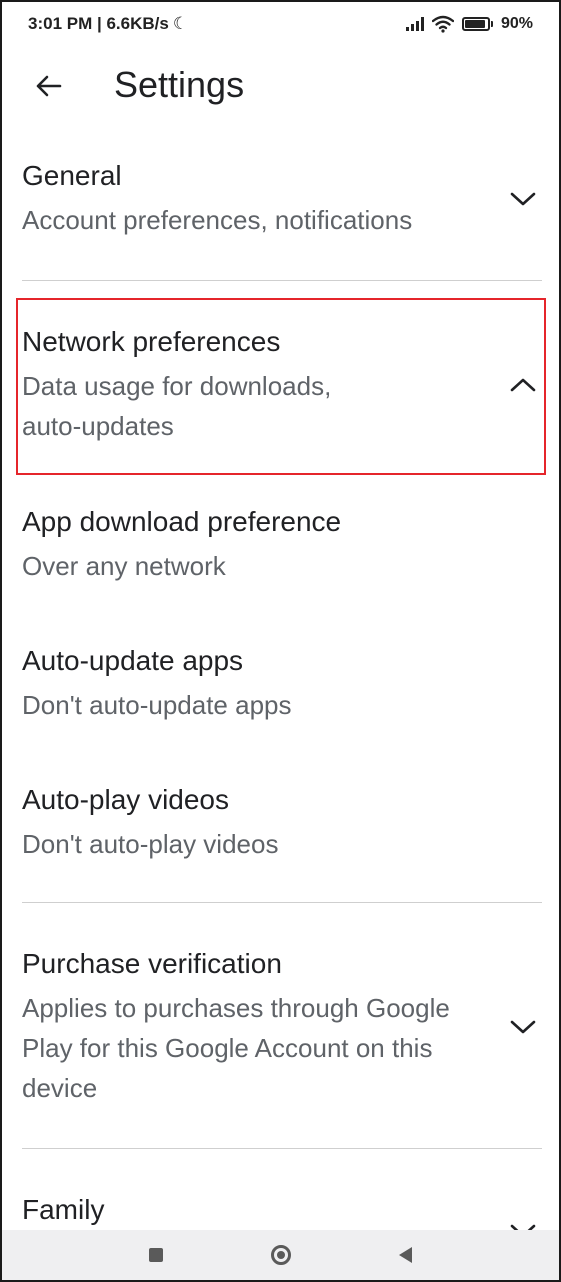 This screenshot has width=561, height=1282. Describe the element at coordinates (477, 24) in the screenshot. I see `battery-icon` at that location.